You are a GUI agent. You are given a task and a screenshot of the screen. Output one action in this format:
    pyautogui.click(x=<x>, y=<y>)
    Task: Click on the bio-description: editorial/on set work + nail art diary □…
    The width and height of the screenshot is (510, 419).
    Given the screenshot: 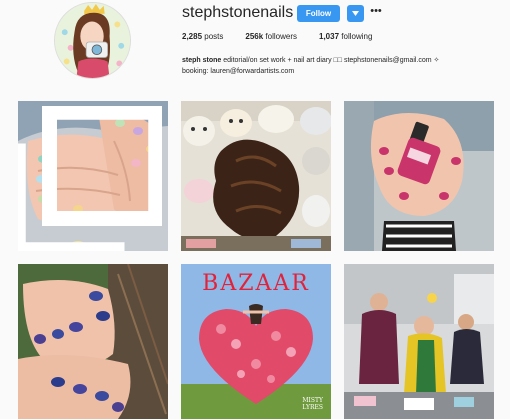 What is the action you would take?
    pyautogui.click(x=331, y=60)
    